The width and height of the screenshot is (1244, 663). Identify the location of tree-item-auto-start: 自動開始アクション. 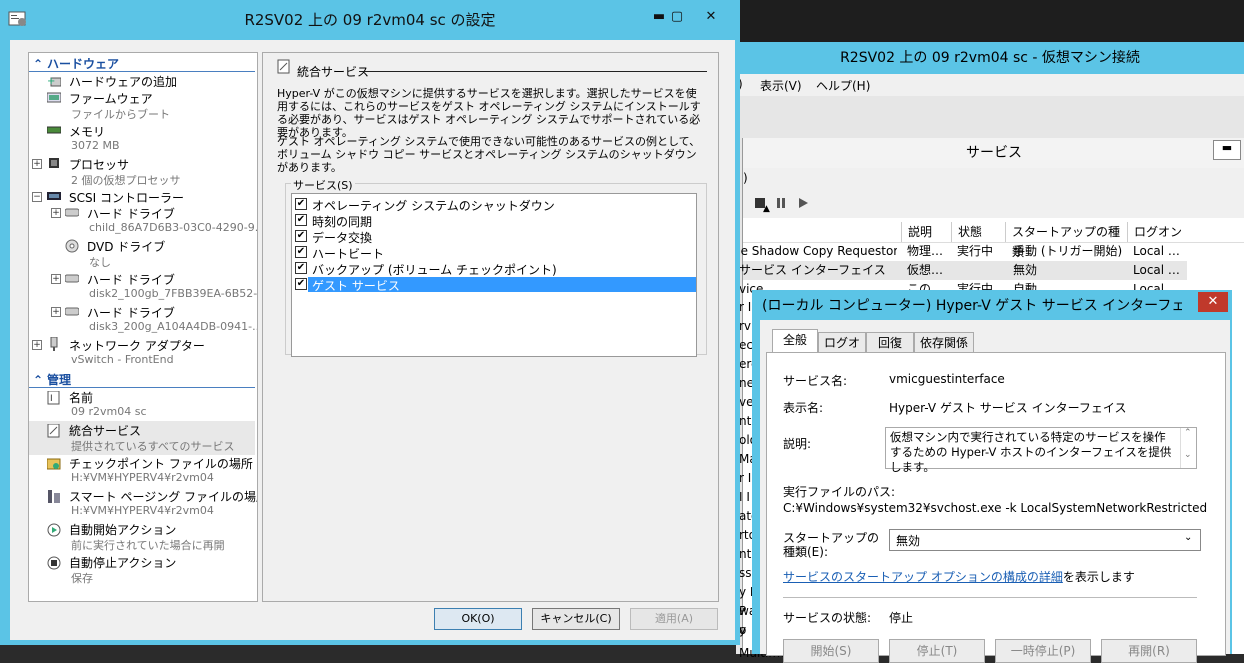
(122, 529).